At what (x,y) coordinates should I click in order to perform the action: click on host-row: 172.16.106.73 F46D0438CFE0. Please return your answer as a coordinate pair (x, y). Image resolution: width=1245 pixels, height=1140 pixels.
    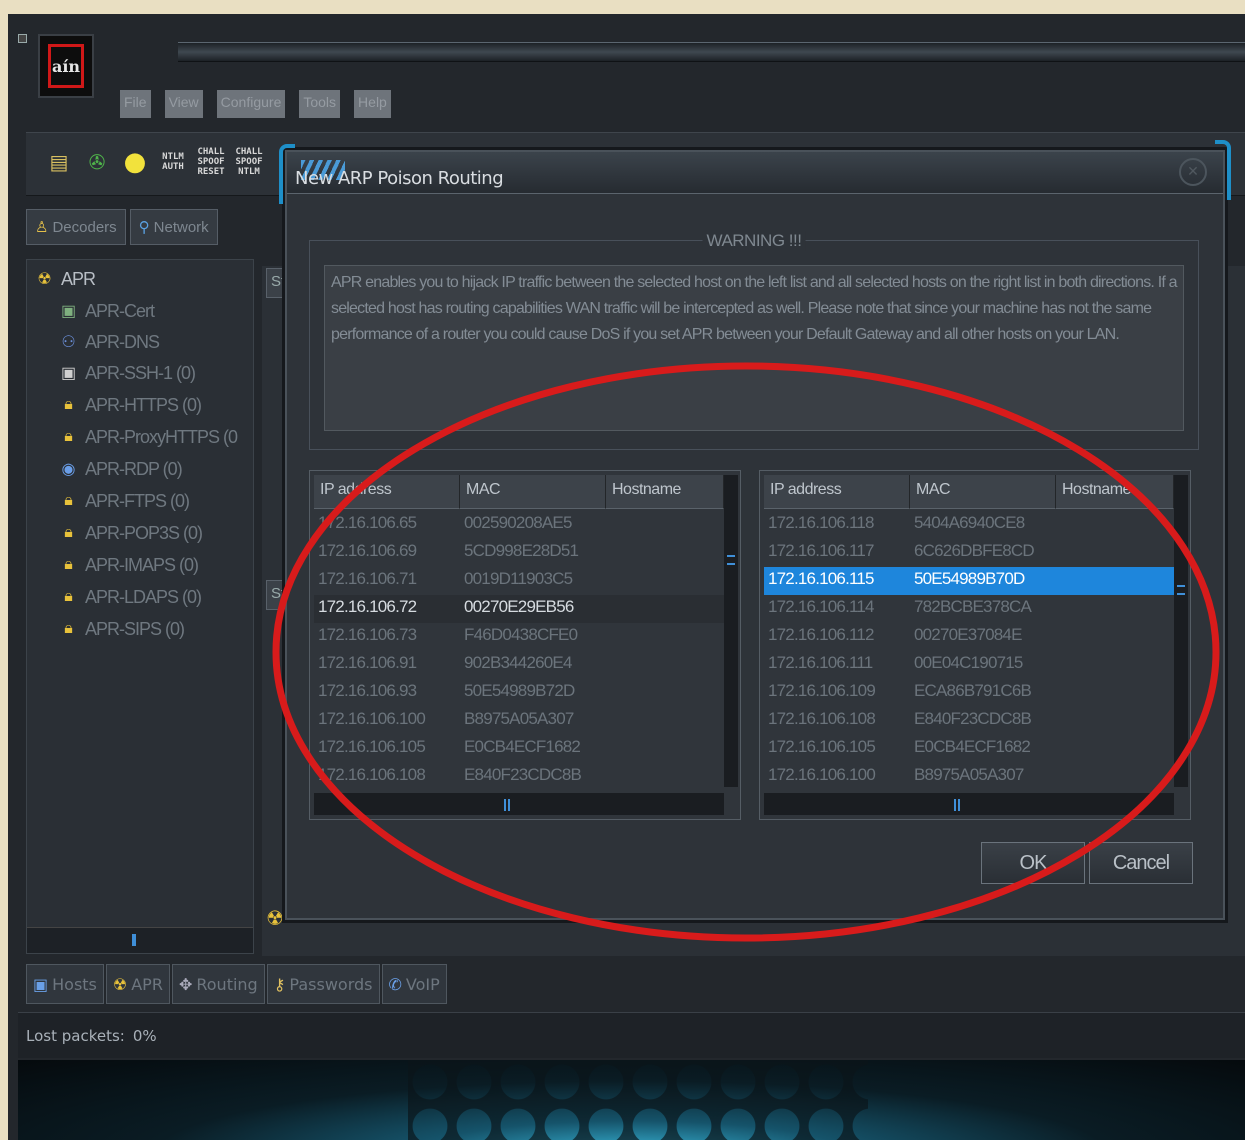
    Looking at the image, I should click on (519, 637).